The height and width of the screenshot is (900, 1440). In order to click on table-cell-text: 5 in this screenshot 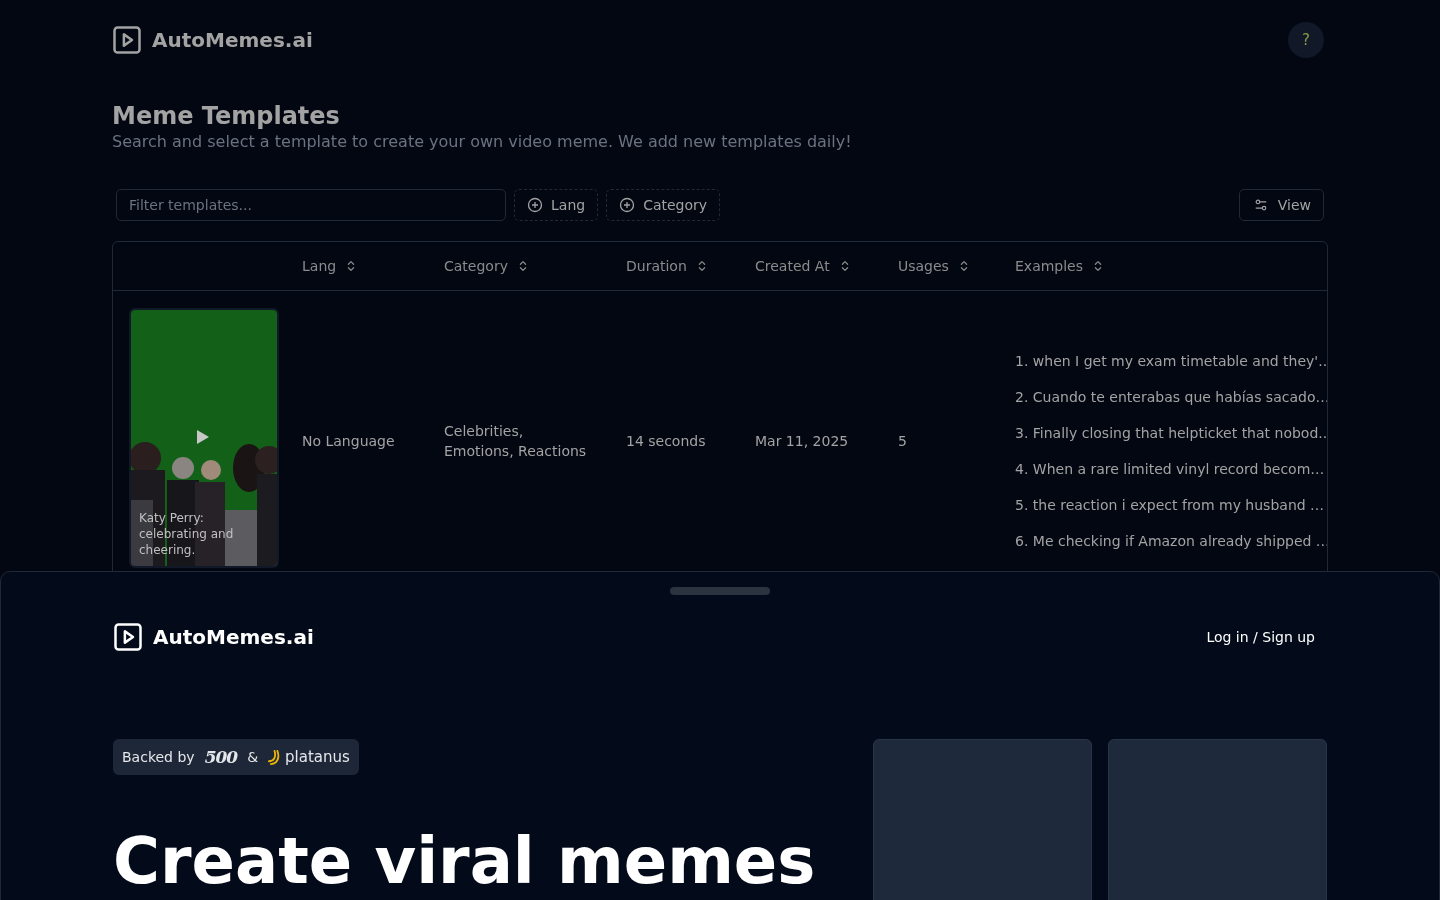, I will do `click(902, 441)`.